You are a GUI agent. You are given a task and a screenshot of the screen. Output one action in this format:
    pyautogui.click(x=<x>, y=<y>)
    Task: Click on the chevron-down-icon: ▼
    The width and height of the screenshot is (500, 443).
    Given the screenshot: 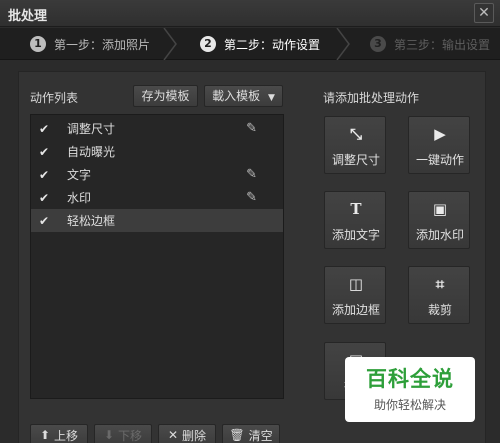 What is the action you would take?
    pyautogui.click(x=271, y=98)
    